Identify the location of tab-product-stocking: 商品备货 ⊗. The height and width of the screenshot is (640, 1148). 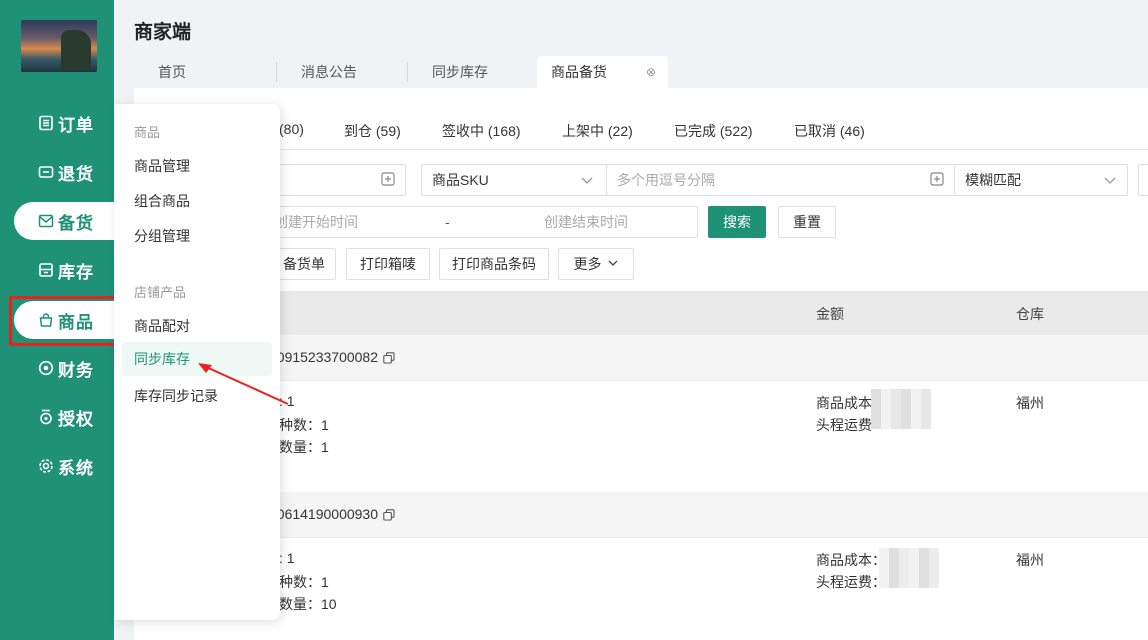
(602, 72).